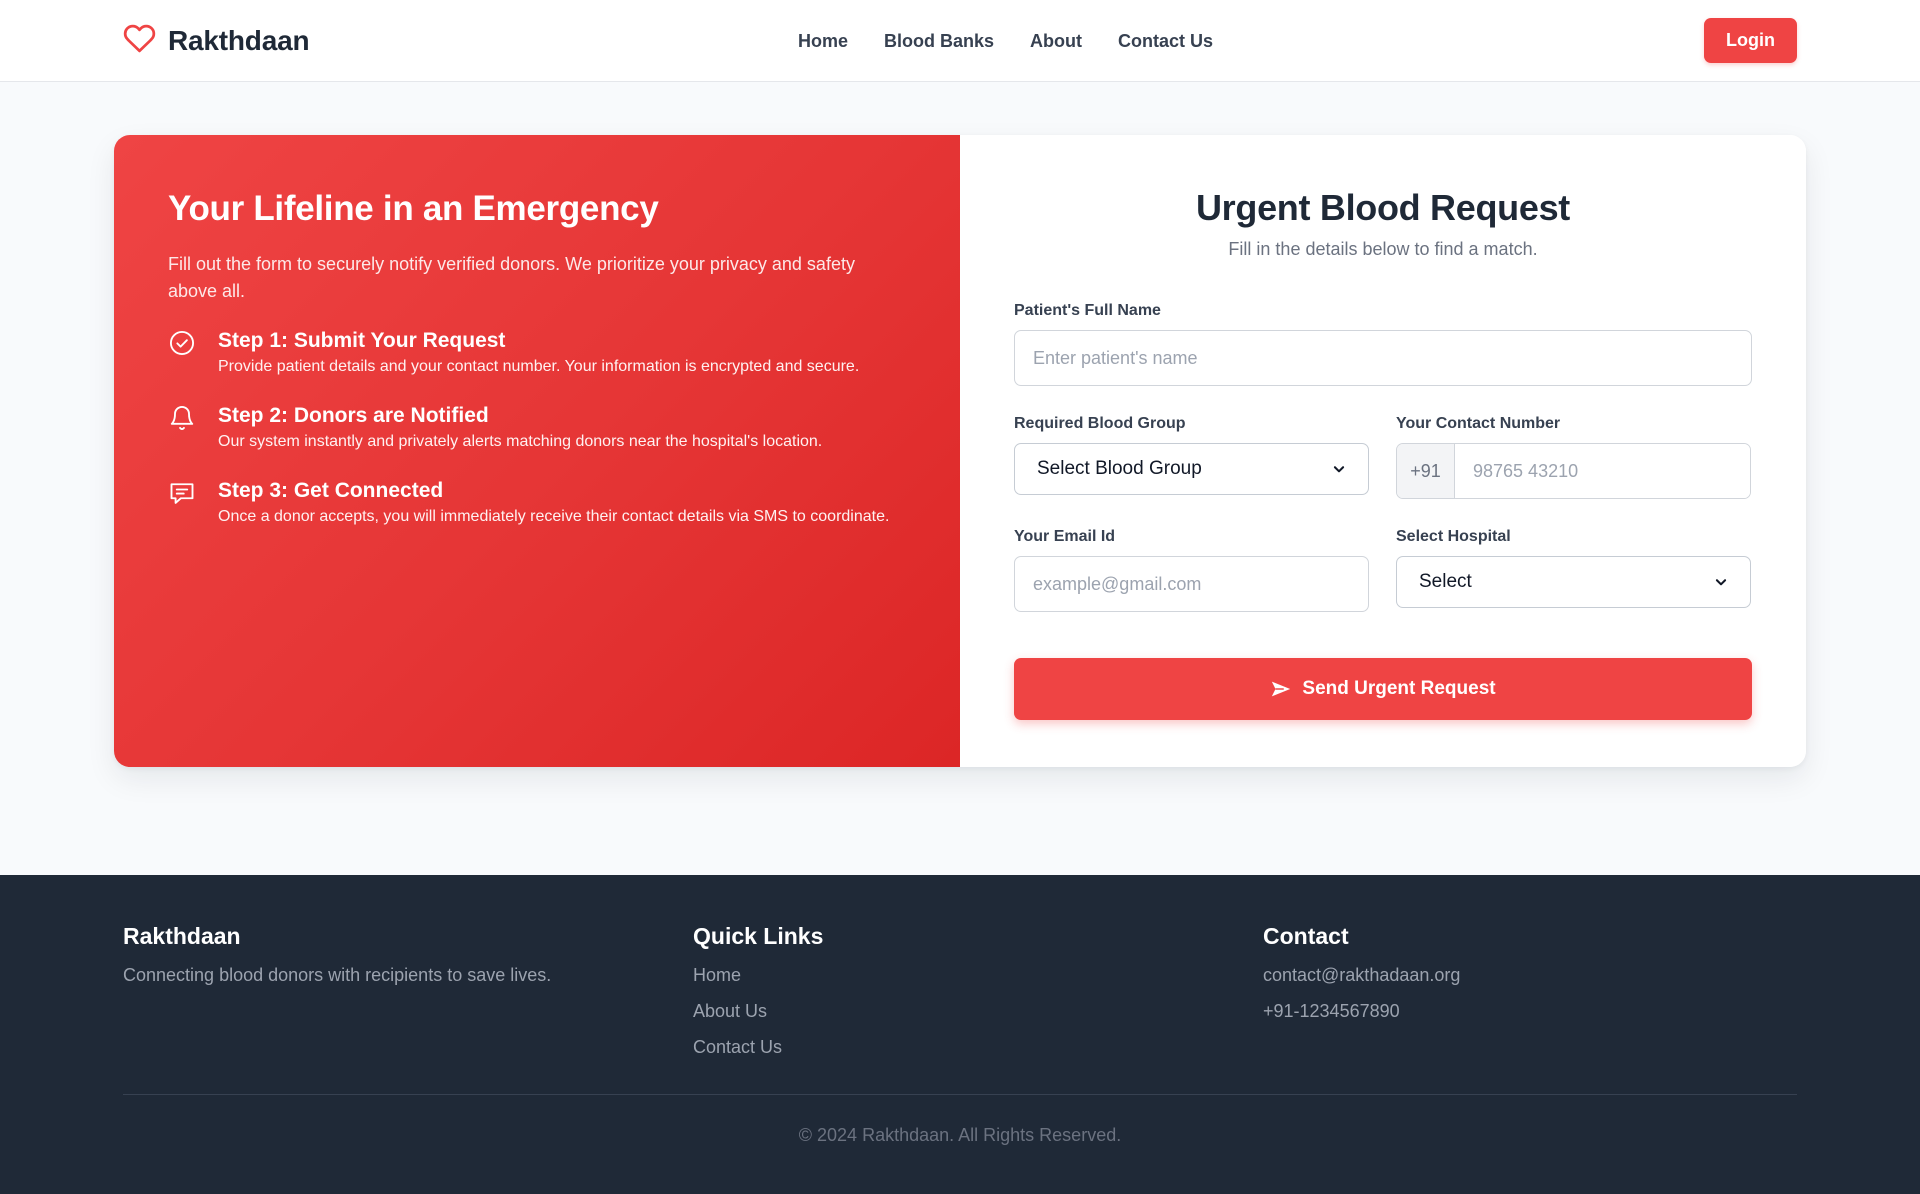 This screenshot has width=1920, height=1194. Describe the element at coordinates (1281, 689) in the screenshot. I see `send-icon` at that location.